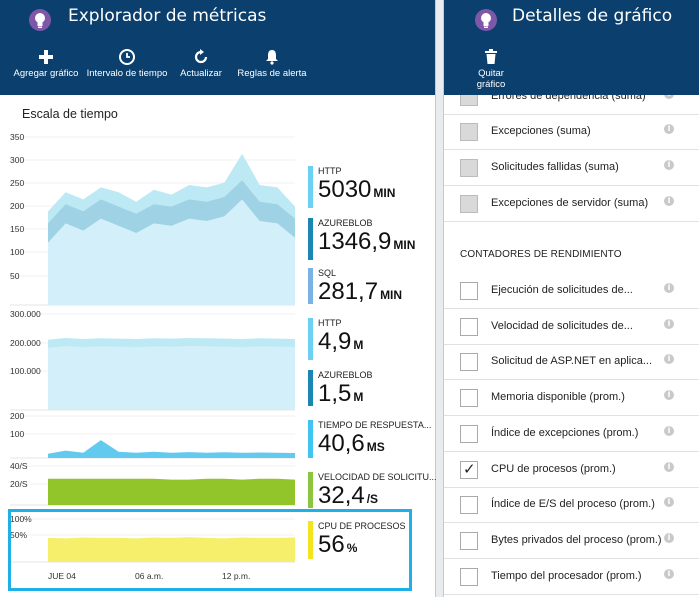  Describe the element at coordinates (25, 371) in the screenshot. I see `y-tick-label: 100.000` at that location.